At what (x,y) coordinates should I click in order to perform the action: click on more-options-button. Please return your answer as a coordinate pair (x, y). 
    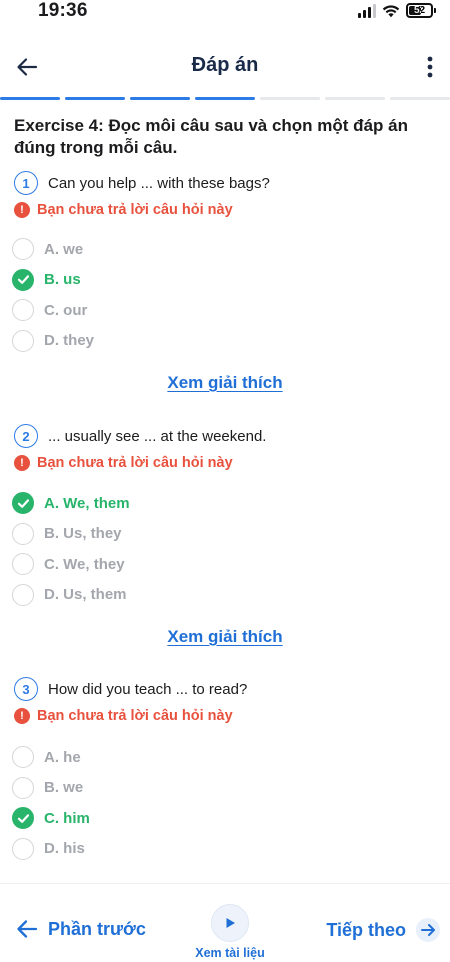
    Looking at the image, I should click on (430, 67).